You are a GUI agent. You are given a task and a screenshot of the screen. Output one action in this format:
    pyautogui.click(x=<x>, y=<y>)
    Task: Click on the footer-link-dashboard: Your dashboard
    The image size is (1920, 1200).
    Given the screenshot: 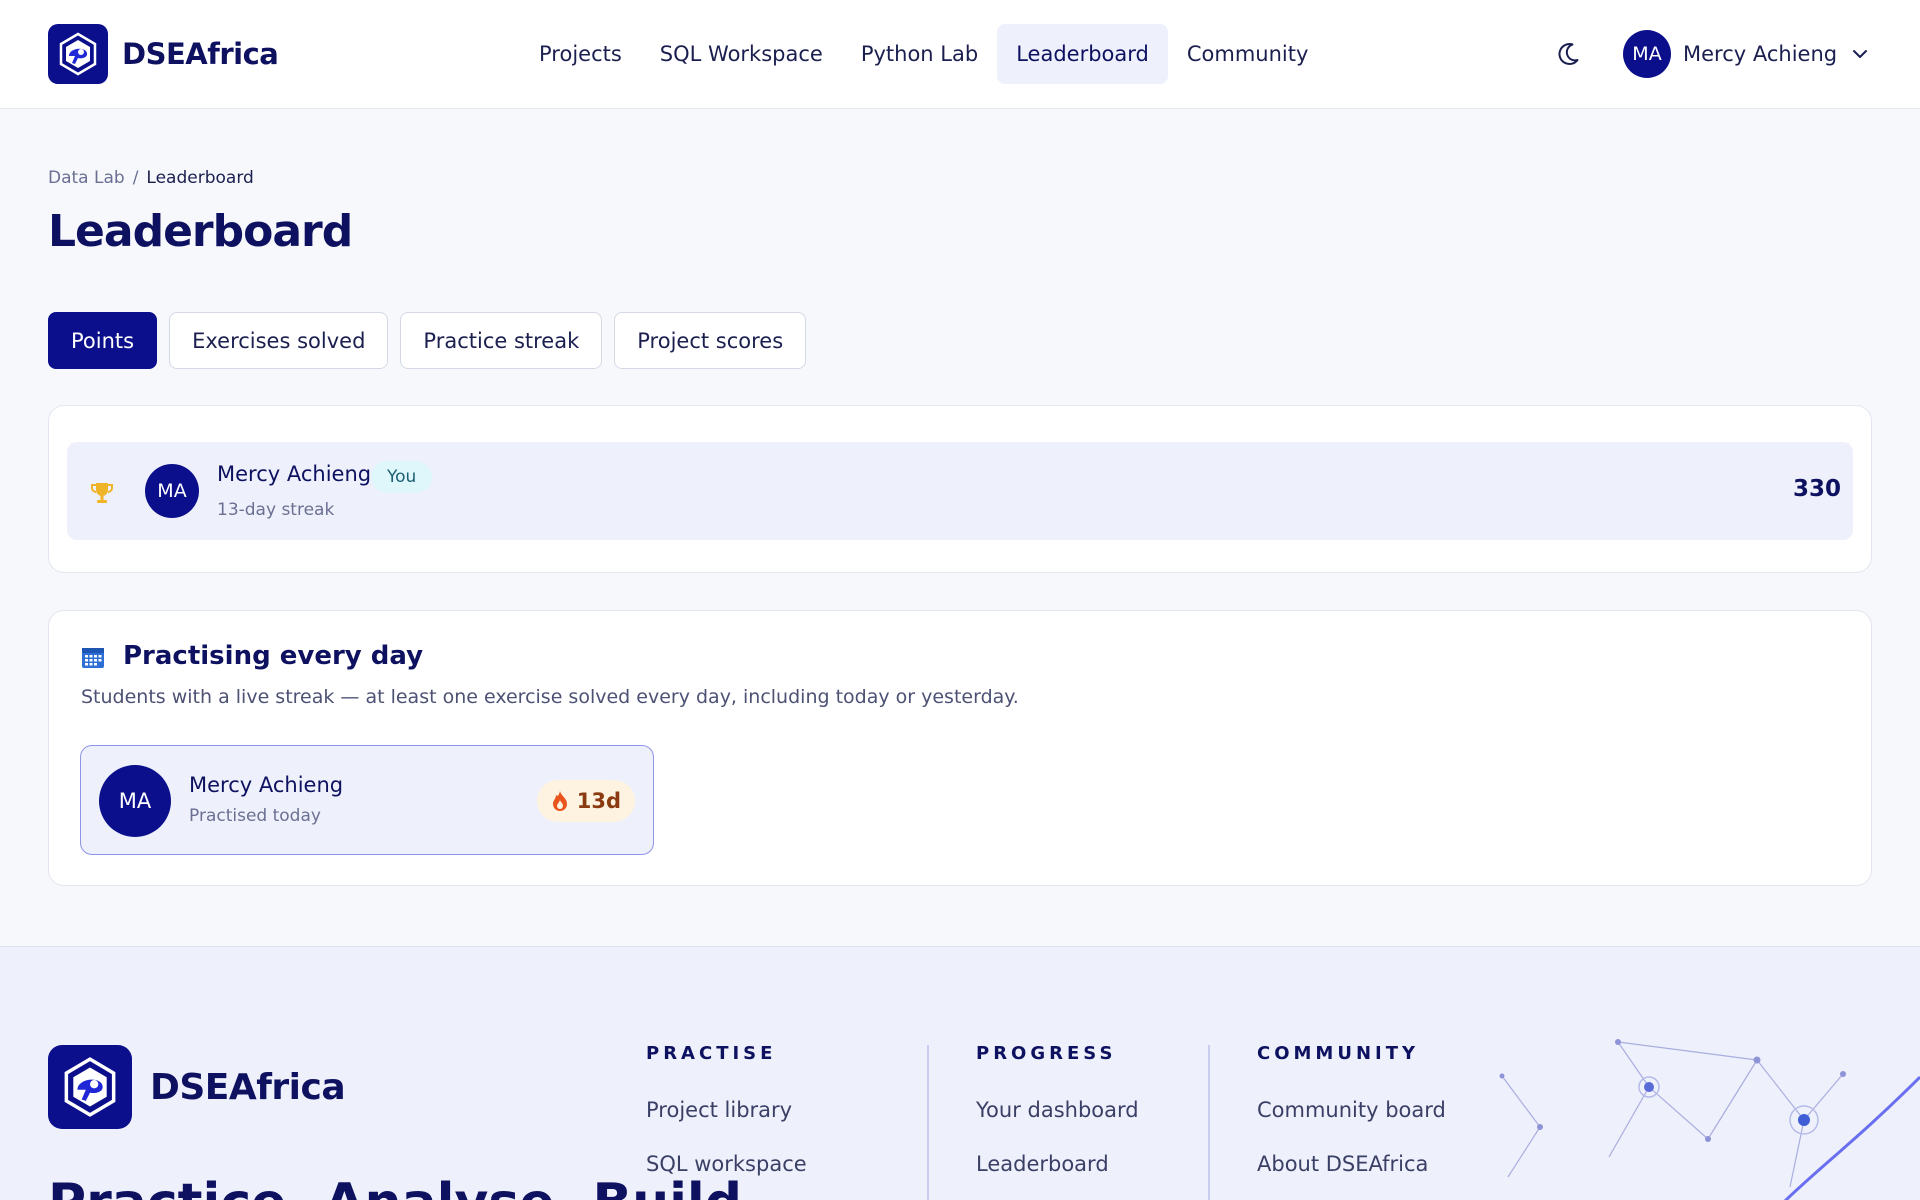 What is the action you would take?
    pyautogui.click(x=1057, y=1110)
    